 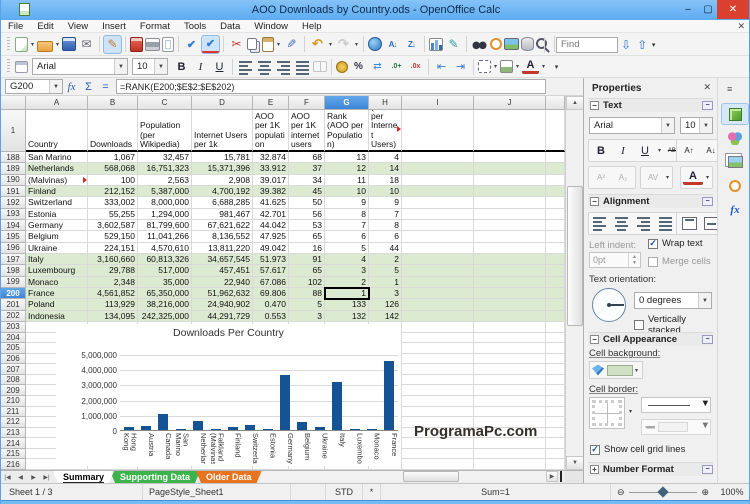 What do you see at coordinates (637, 449) in the screenshot?
I see `show-gridlines-checkbox: Show cell grid lines` at bounding box center [637, 449].